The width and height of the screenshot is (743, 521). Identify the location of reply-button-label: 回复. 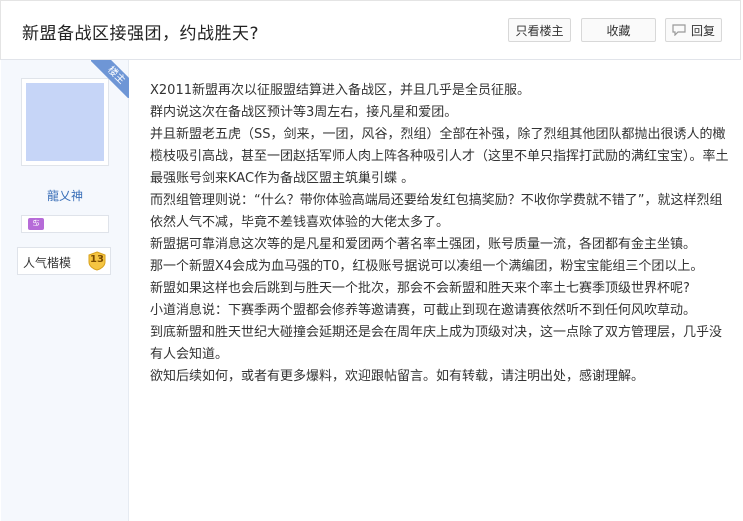
(702, 30).